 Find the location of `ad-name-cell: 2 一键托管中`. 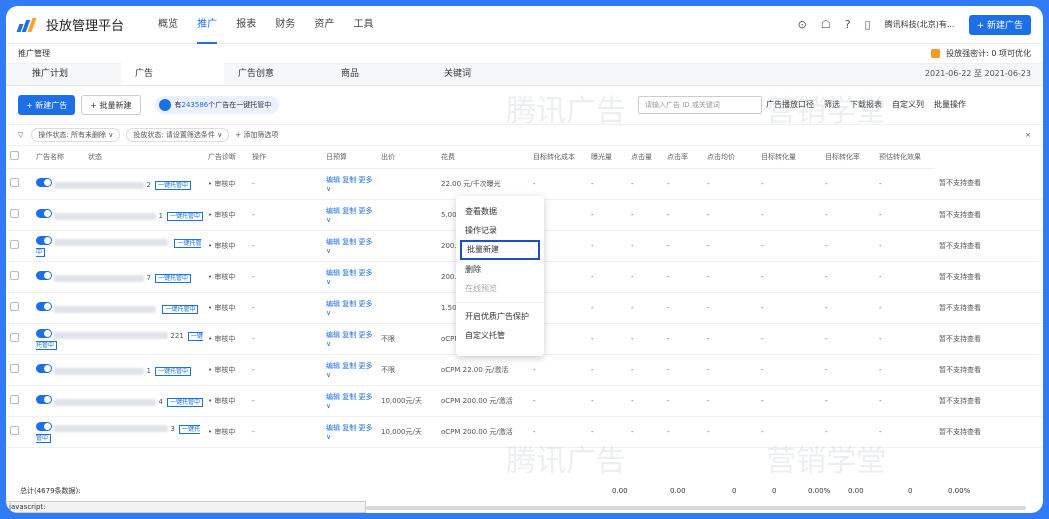

ad-name-cell: 2 一键托管中 is located at coordinates (118, 184).